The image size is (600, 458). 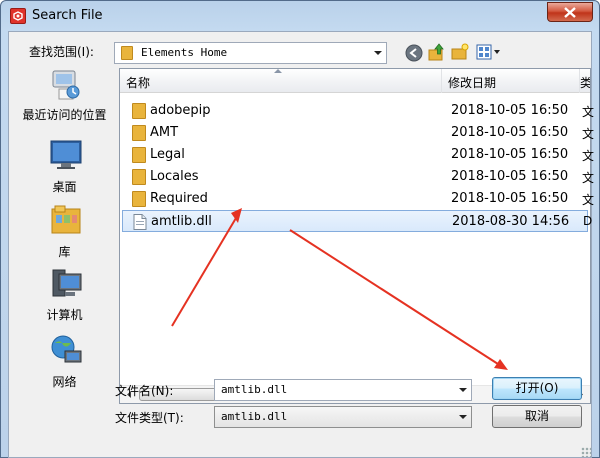 What do you see at coordinates (67, 283) in the screenshot?
I see `computer-icon` at bounding box center [67, 283].